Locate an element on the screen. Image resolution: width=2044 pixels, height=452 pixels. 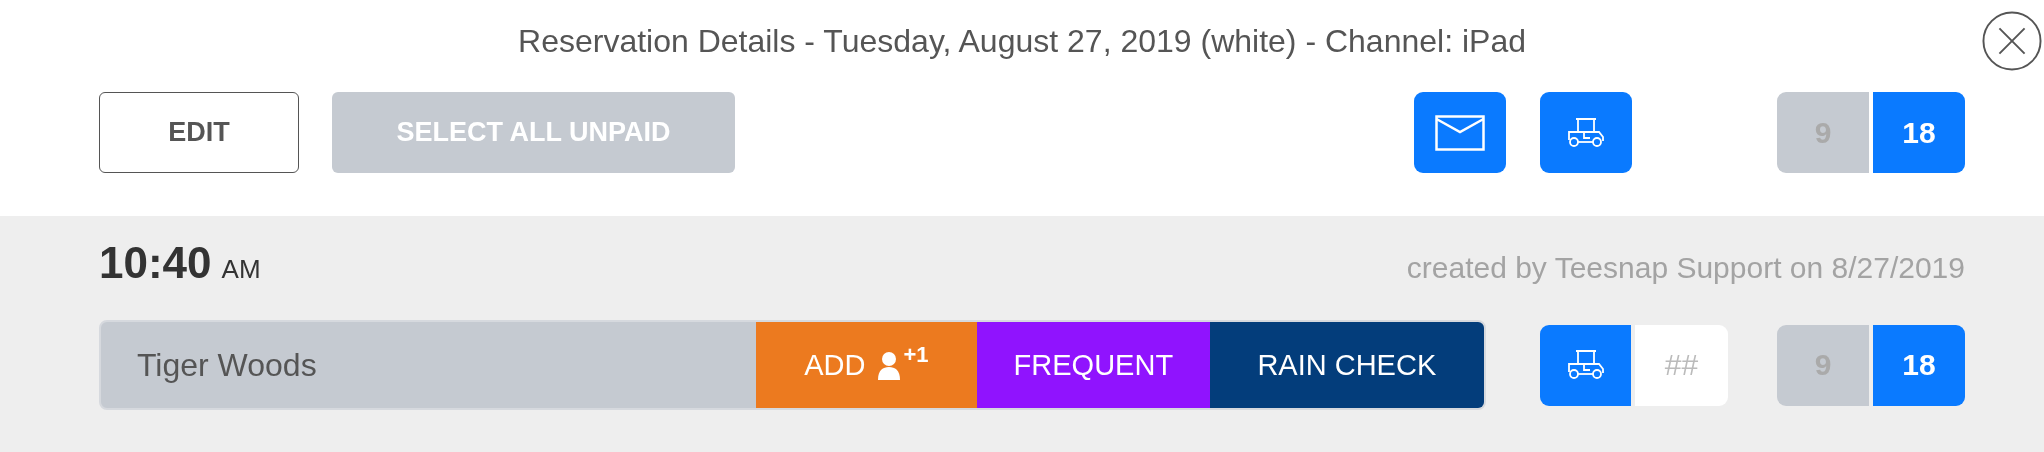
window-title: Reservation Details - Tuesday, August 27, 2019 (white) - Channel: iPad is located at coordinates (1022, 41).